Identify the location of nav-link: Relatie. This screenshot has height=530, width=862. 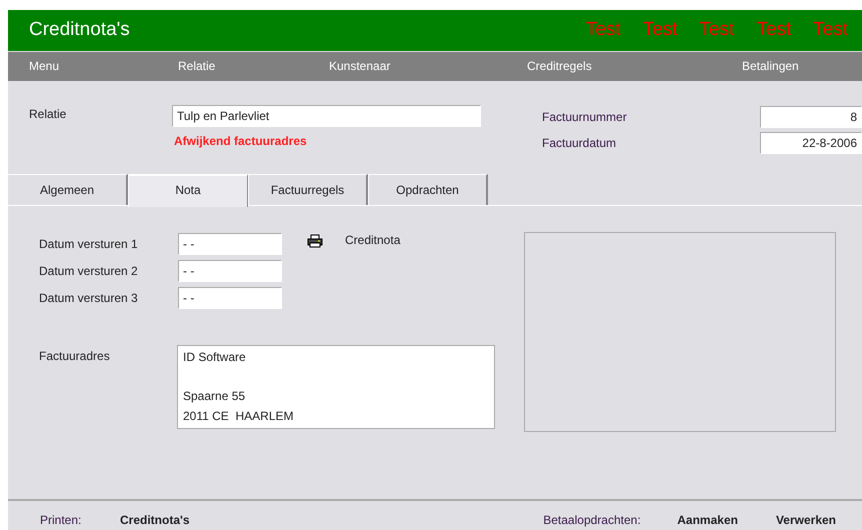
(253, 66).